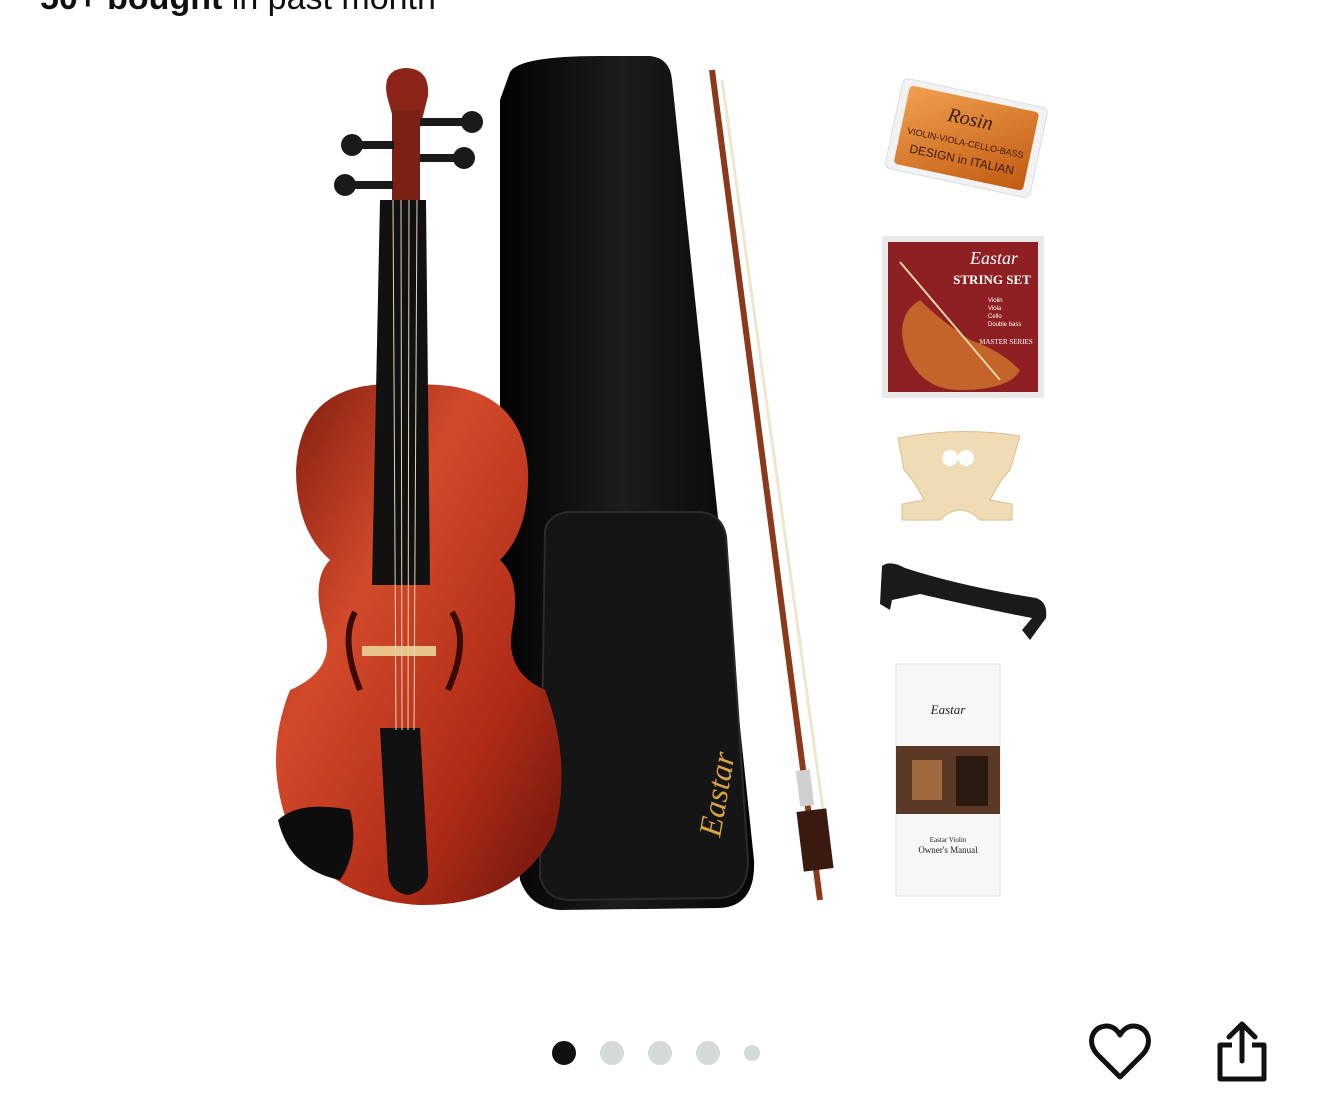 This screenshot has width=1320, height=1116. What do you see at coordinates (963, 601) in the screenshot?
I see `shoulder-rest` at bounding box center [963, 601].